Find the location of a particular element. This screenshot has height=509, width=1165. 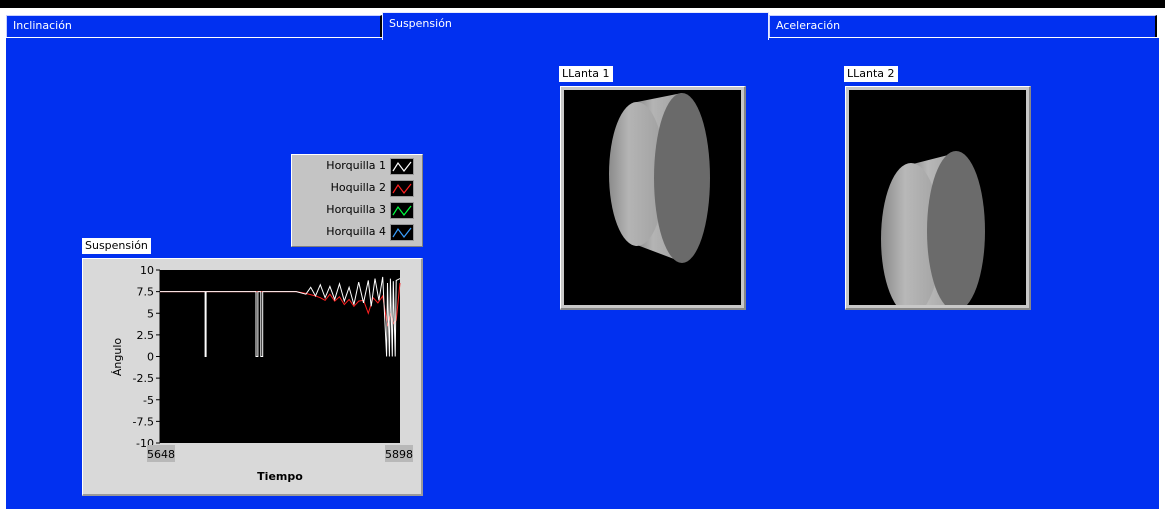

y-tick-label: -5 is located at coordinates (148, 400).